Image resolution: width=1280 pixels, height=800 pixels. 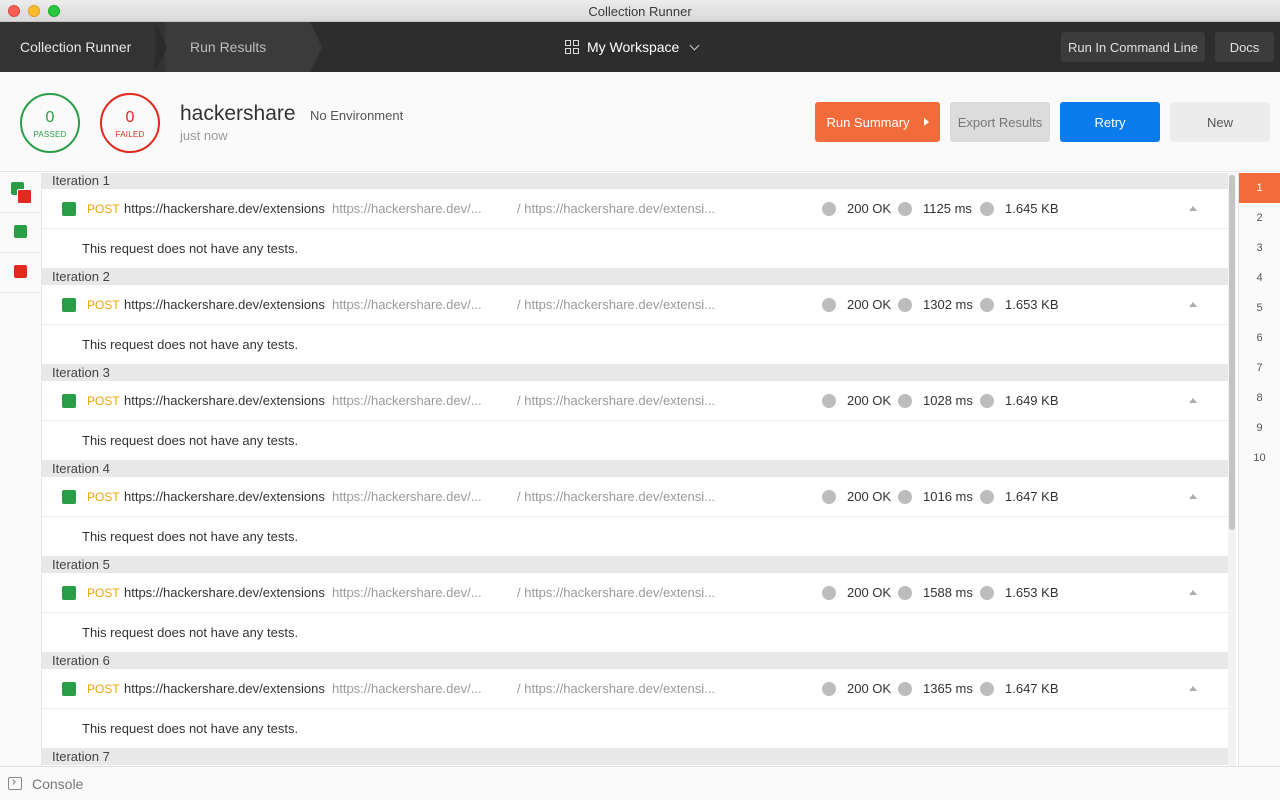 I want to click on filter-all, so click(x=20, y=193).